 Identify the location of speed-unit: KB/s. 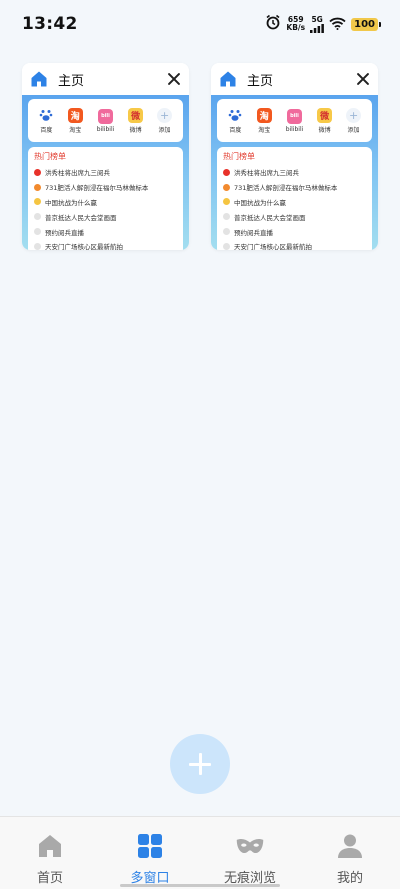
(296, 27).